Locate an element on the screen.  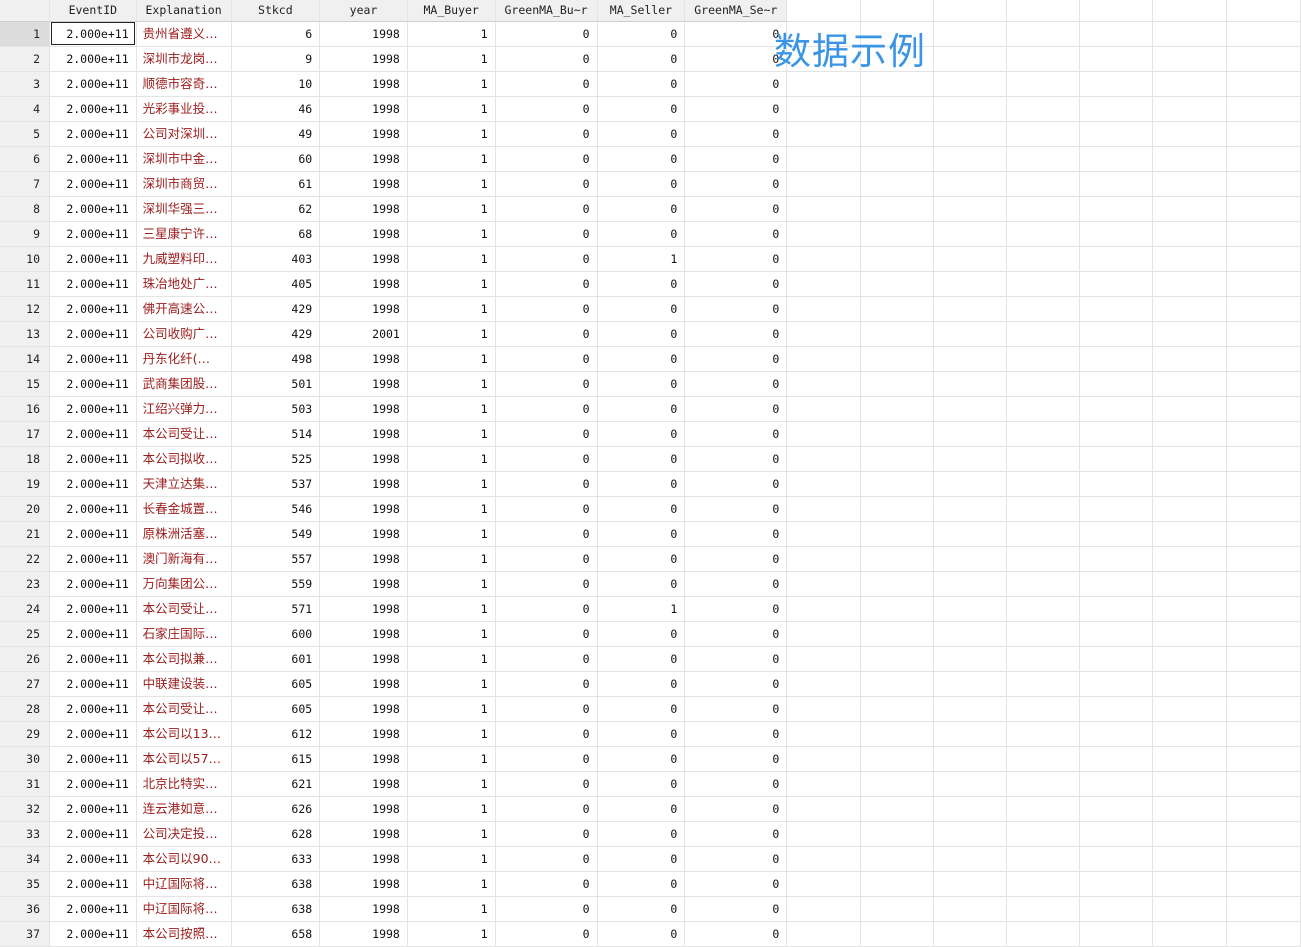
row-number: 26 is located at coordinates (25, 659).